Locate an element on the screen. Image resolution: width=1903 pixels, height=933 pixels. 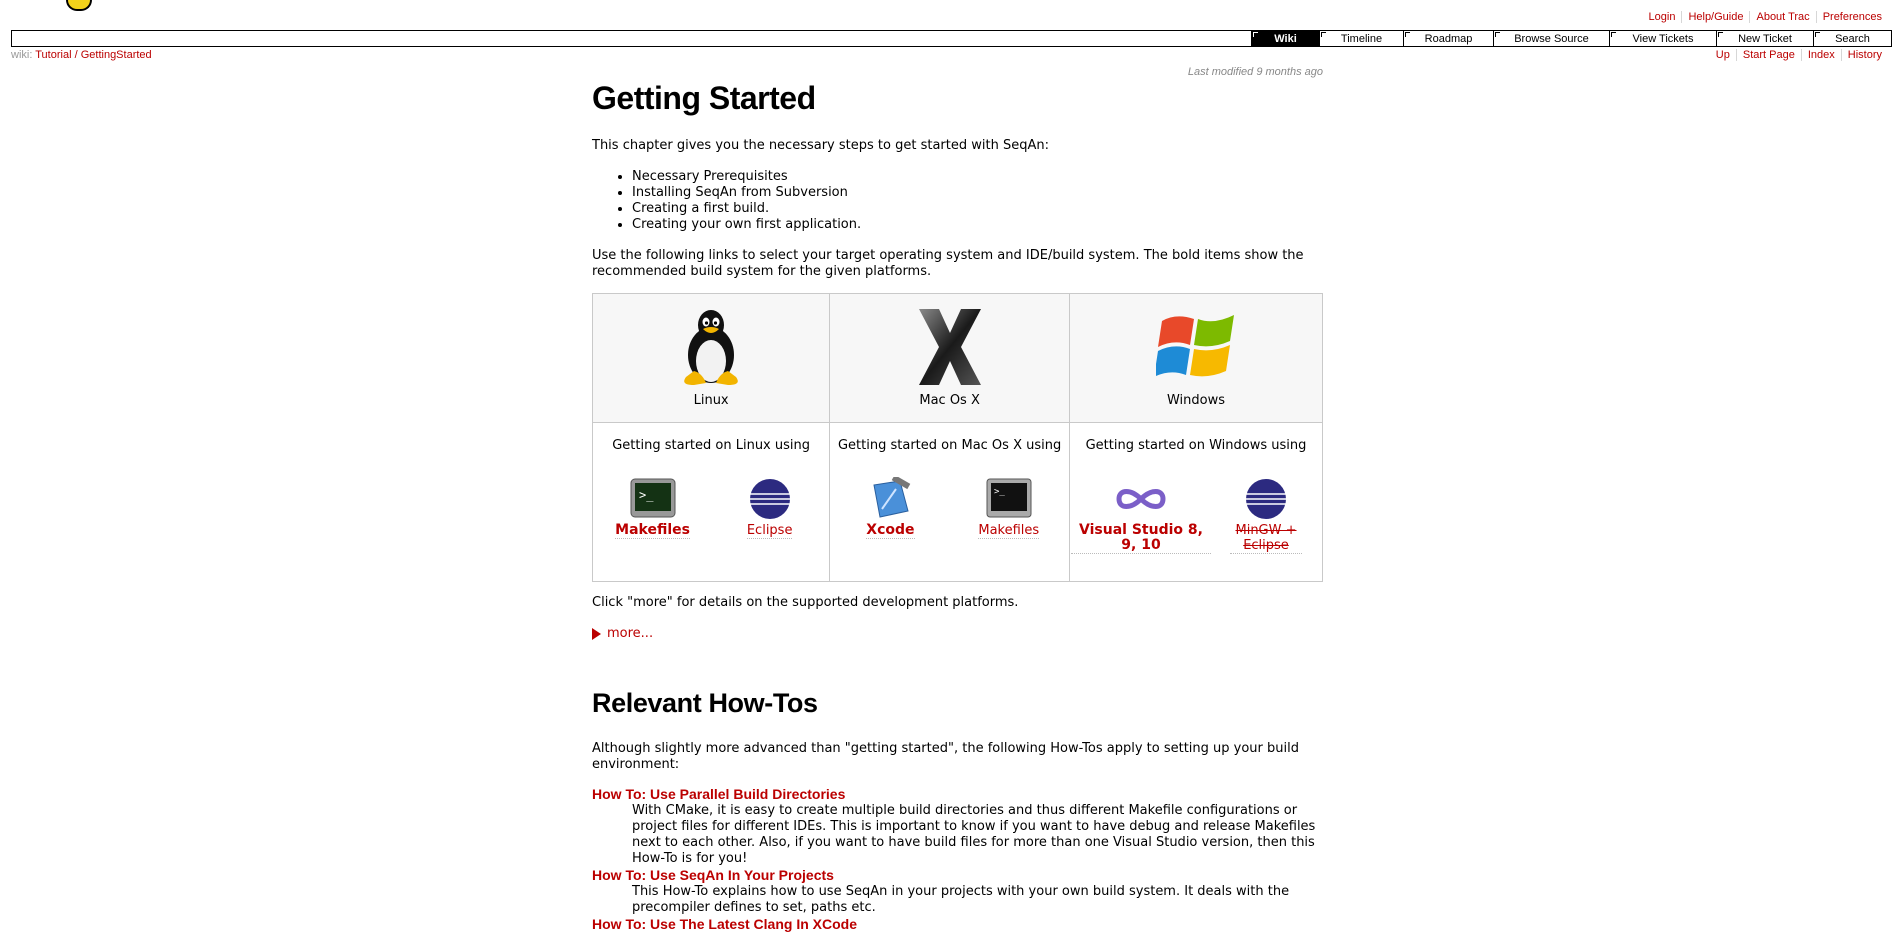
platform-cell-mac: Mac Os X is located at coordinates (949, 358).